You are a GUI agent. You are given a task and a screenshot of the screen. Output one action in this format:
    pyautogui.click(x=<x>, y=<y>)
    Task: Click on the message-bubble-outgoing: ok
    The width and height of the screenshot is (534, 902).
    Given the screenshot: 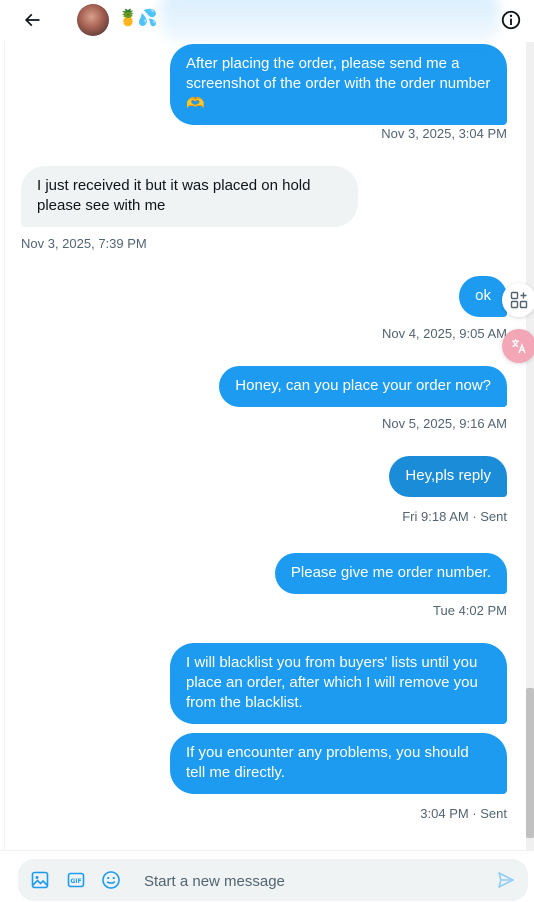 What is the action you would take?
    pyautogui.click(x=483, y=296)
    